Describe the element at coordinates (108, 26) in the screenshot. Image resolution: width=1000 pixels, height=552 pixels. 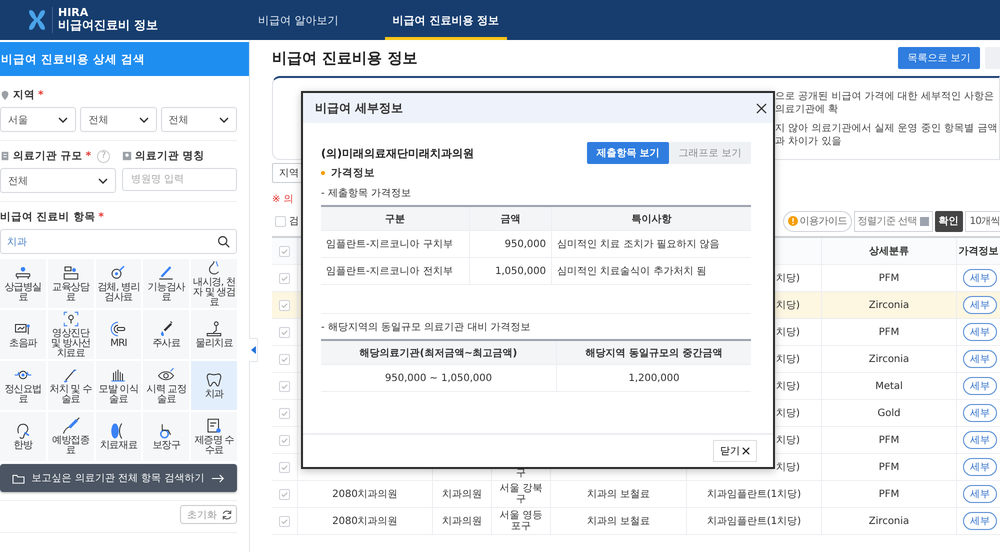
I see `logo-subtitle: 비급여진료비 정보` at that location.